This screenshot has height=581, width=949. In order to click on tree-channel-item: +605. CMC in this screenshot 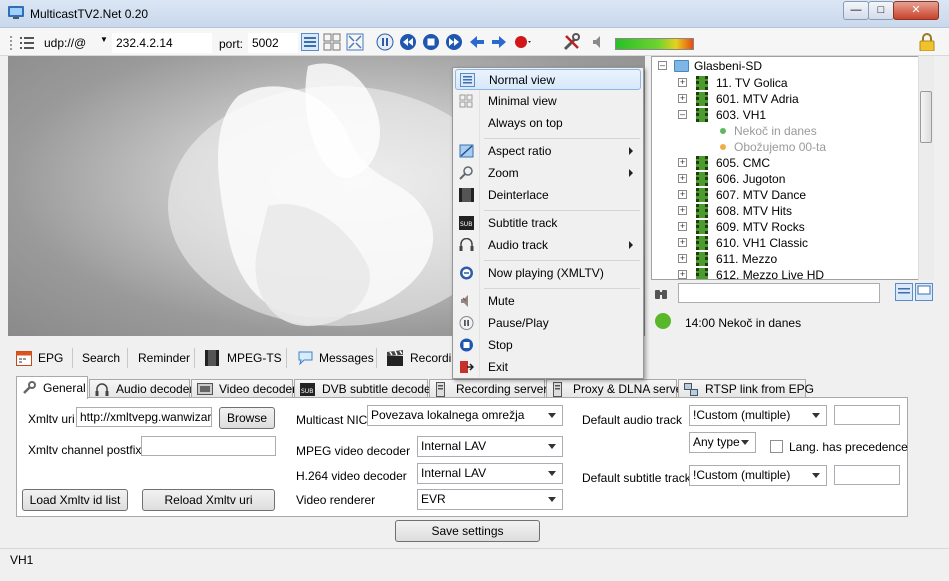, I will do `click(785, 163)`.